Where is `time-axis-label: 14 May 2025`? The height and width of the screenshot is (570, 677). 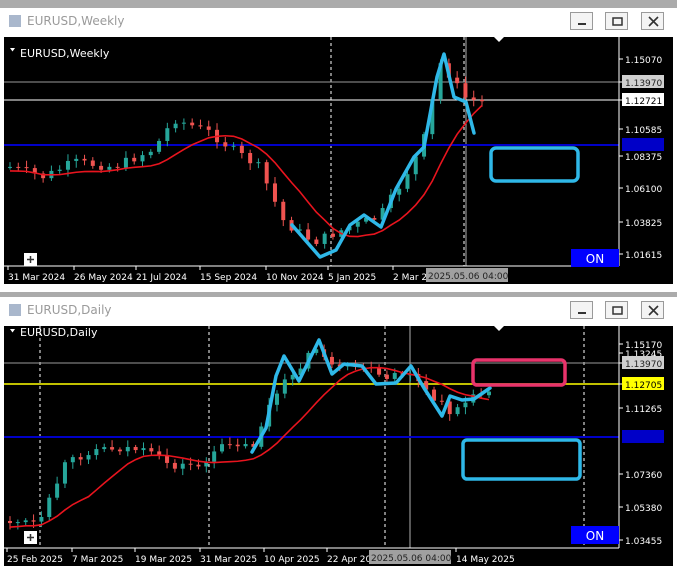 time-axis-label: 14 May 2025 is located at coordinates (485, 560).